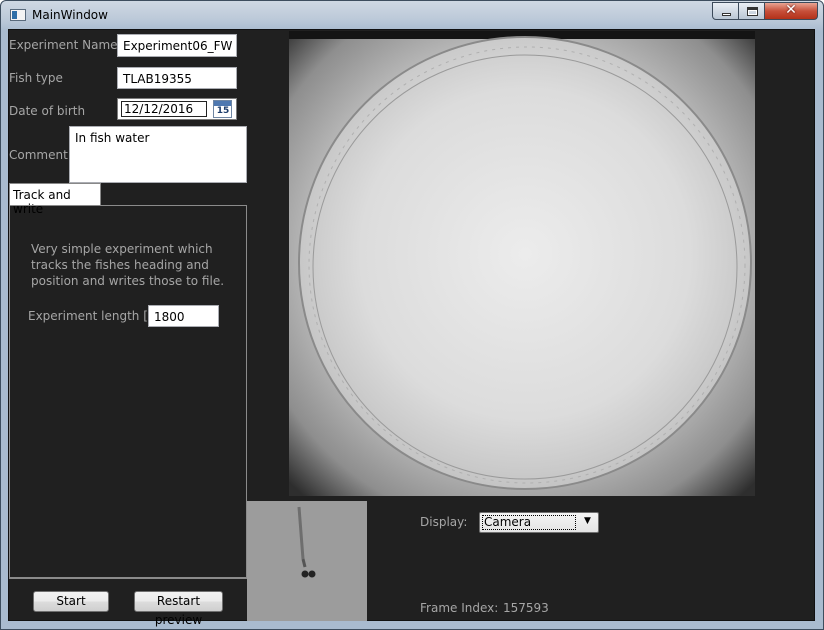 The height and width of the screenshot is (630, 824). I want to click on experiment-length-label: Experiment length [s], so click(93, 316).